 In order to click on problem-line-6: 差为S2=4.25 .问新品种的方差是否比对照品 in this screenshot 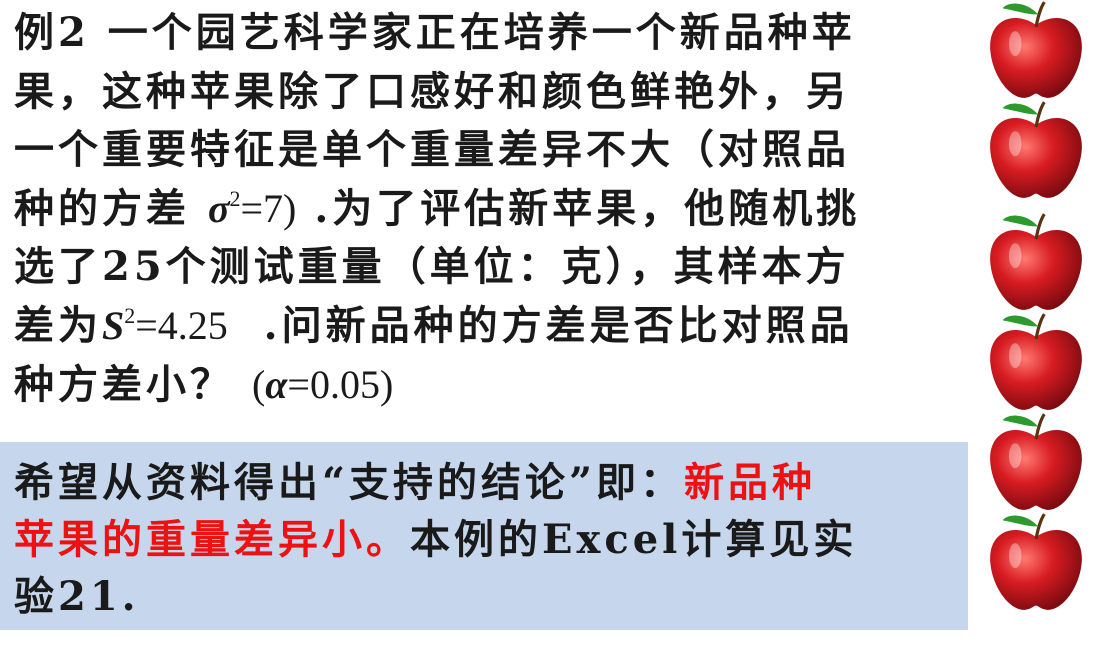, I will do `click(489, 326)`.